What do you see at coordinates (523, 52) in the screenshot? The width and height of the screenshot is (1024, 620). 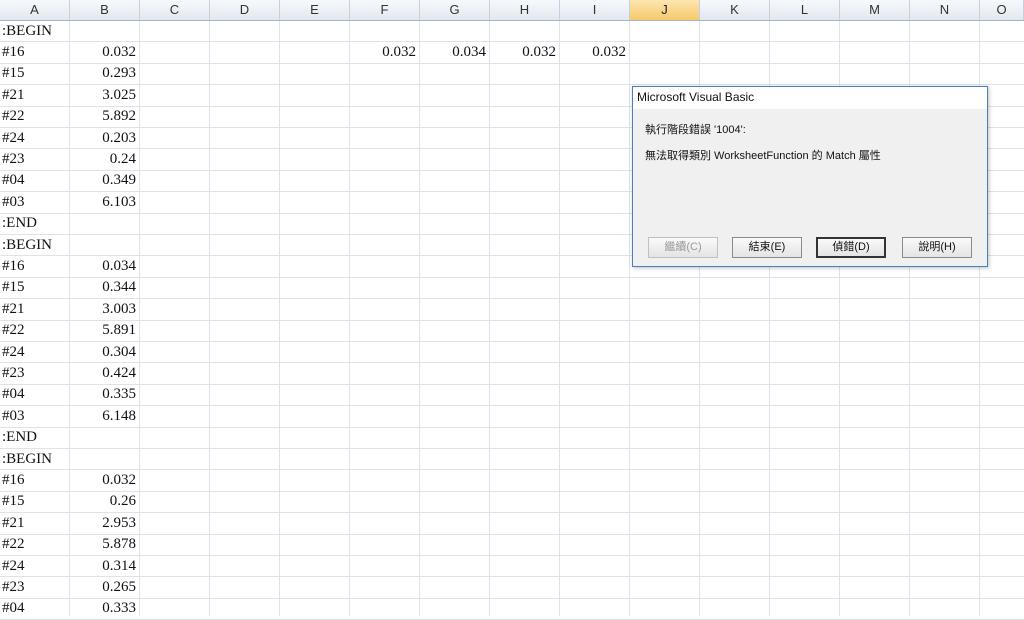 I see `cell-h2: 0.032` at bounding box center [523, 52].